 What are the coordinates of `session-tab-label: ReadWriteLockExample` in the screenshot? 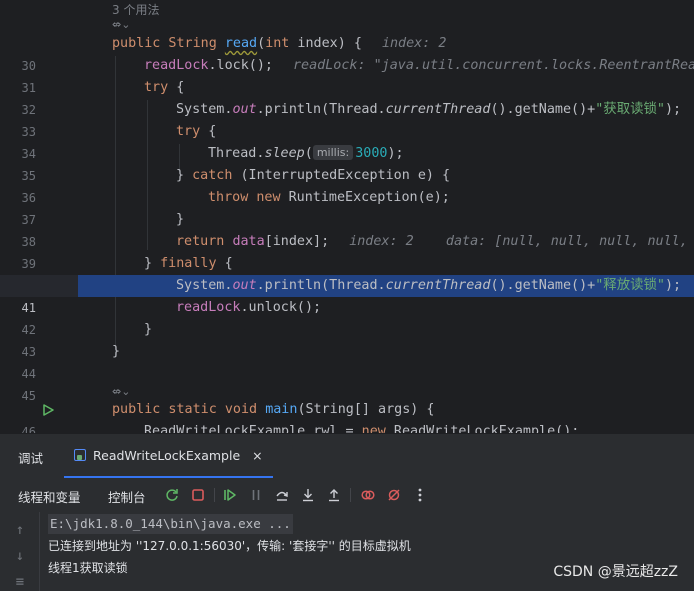 It's located at (167, 455).